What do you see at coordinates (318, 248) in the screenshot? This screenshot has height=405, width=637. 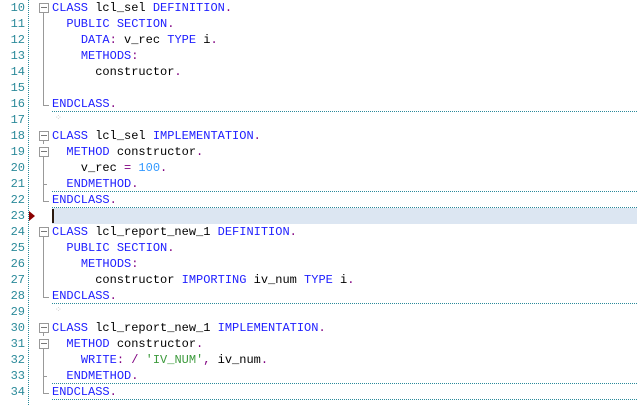 I see `code-line: 25 PUBLIC SECTION.` at bounding box center [318, 248].